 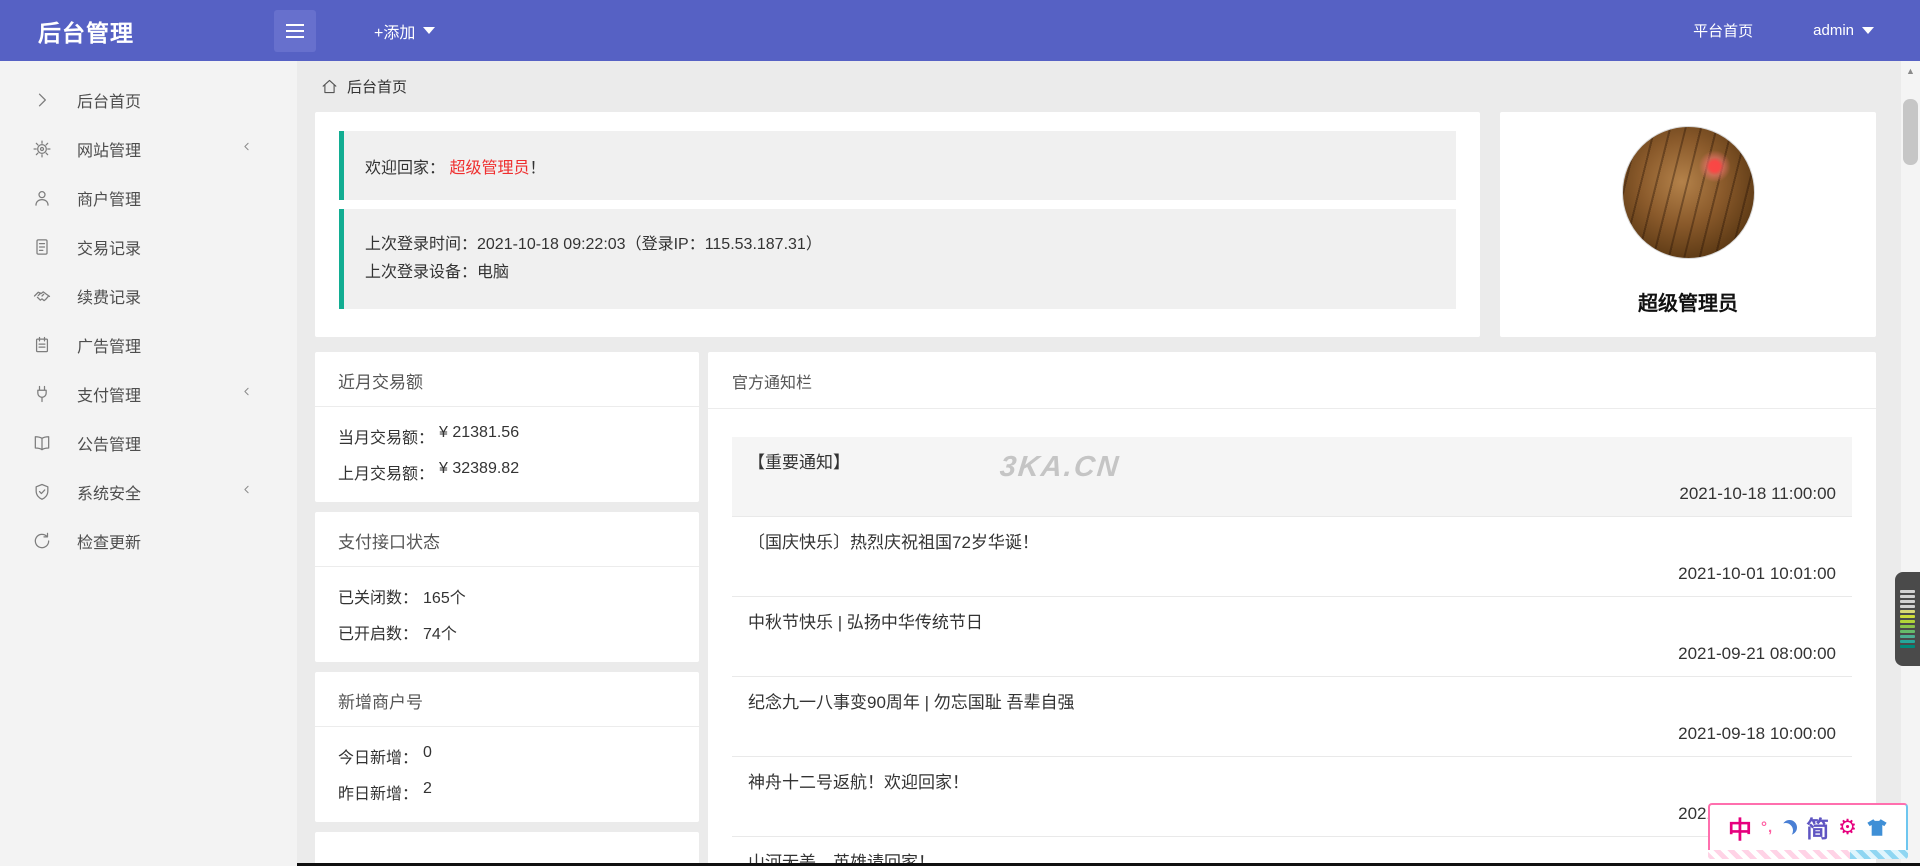 I want to click on sidebar-item-label: 支付管理, so click(x=109, y=396).